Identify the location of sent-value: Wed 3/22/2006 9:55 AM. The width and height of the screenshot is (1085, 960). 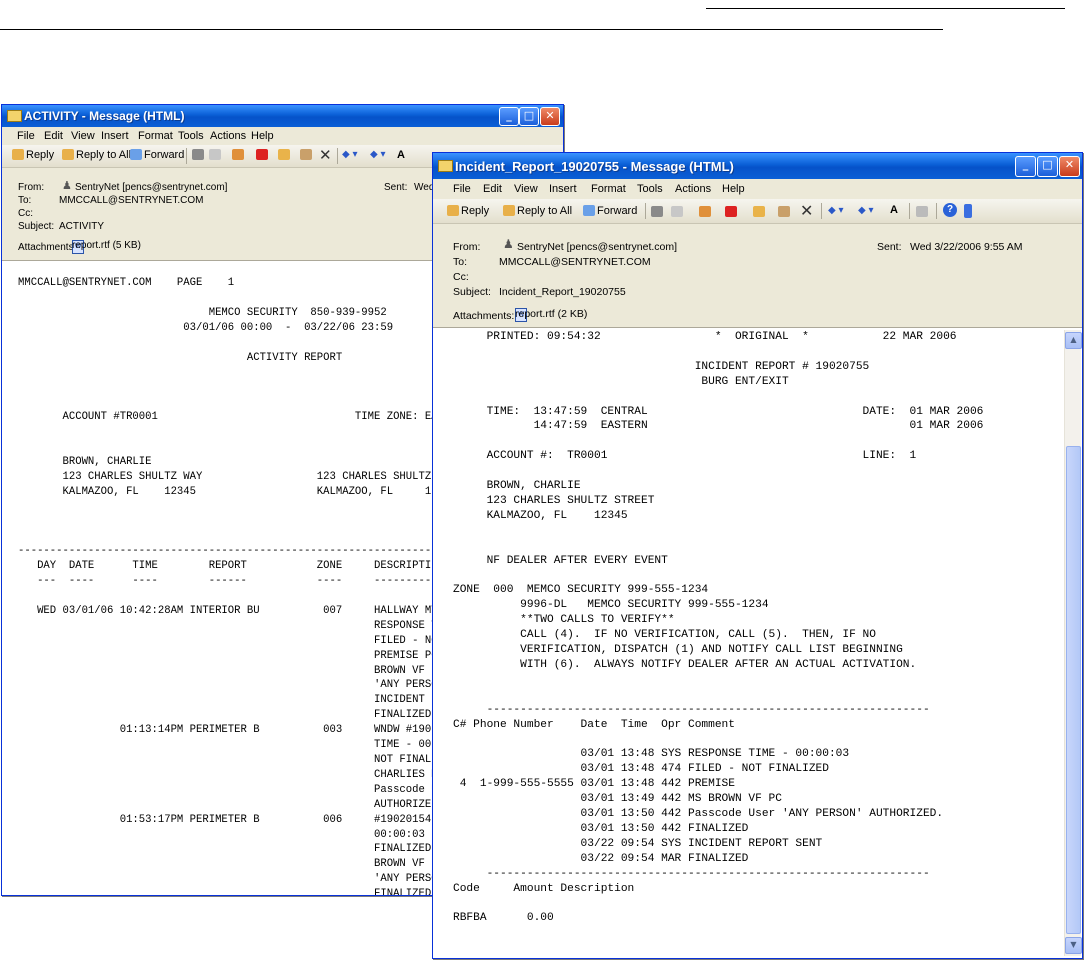
(966, 247).